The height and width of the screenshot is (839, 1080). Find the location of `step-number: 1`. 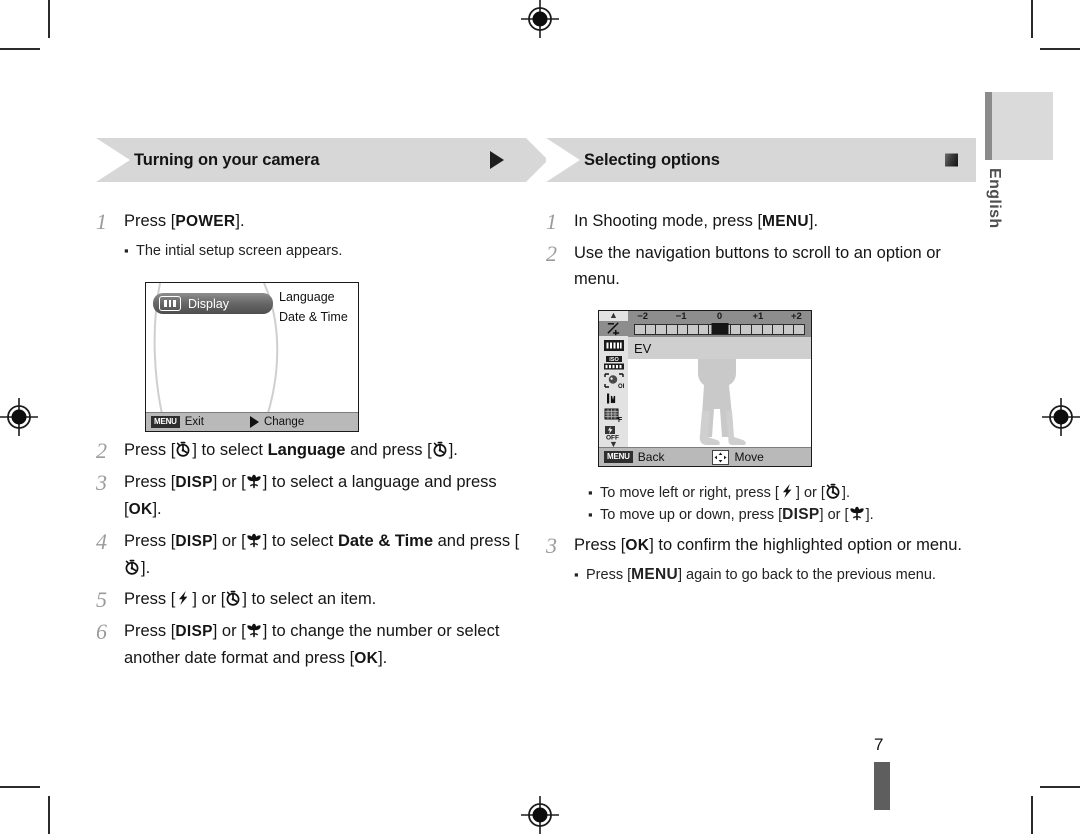

step-number: 1 is located at coordinates (101, 221).